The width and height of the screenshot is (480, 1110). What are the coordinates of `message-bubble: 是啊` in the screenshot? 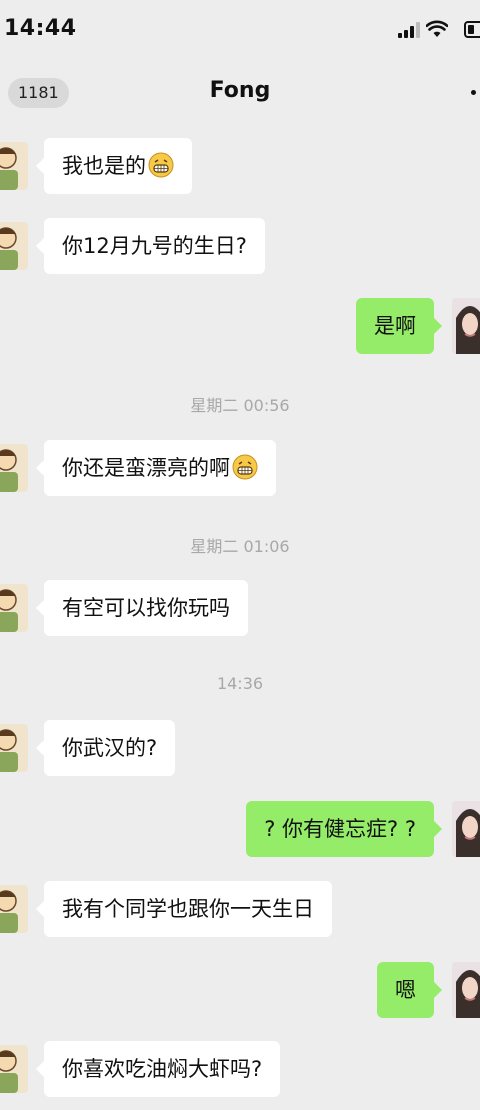 It's located at (399, 326).